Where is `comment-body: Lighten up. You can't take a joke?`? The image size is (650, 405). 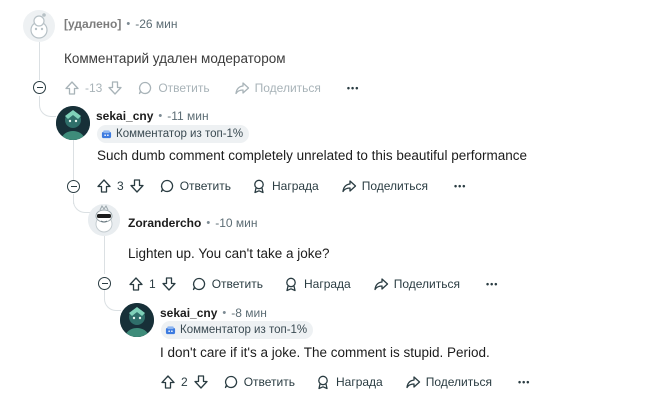 comment-body: Lighten up. You can't take a joke? is located at coordinates (229, 253).